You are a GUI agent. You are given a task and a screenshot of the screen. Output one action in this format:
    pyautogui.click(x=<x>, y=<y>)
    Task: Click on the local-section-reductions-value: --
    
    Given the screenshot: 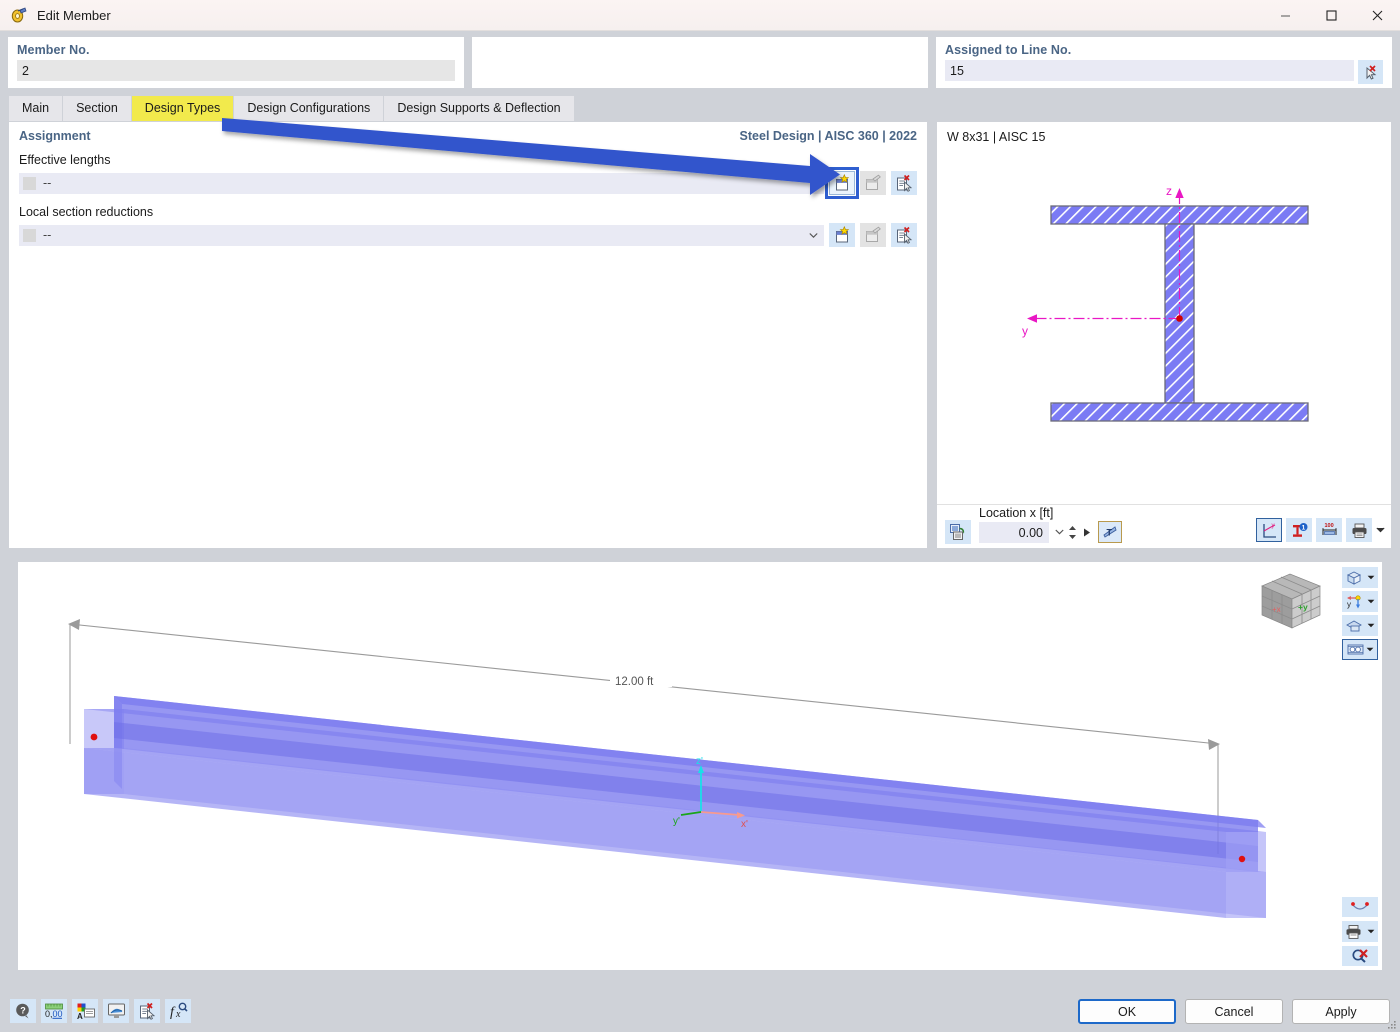 What is the action you would take?
    pyautogui.click(x=47, y=235)
    